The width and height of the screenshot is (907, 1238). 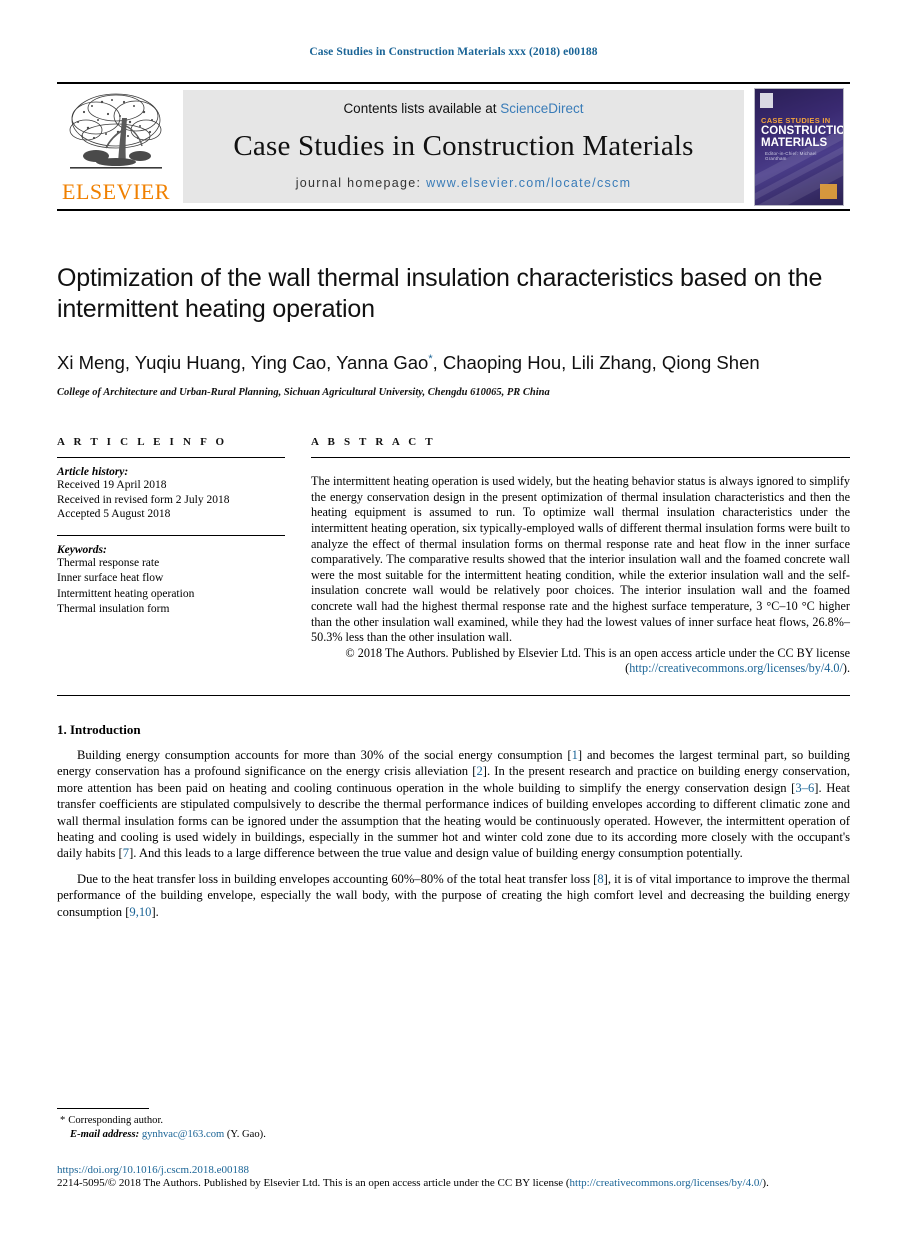 What do you see at coordinates (765, 1183) in the screenshot?
I see `issn-post: ).` at bounding box center [765, 1183].